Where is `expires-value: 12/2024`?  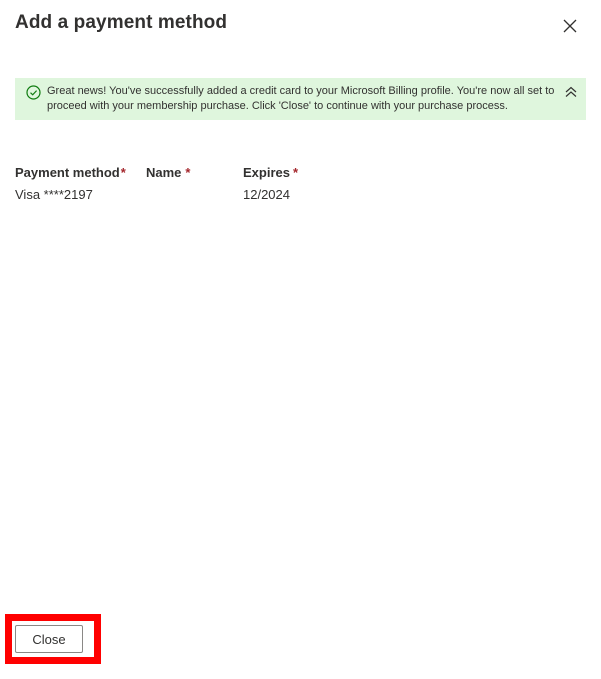 expires-value: 12/2024 is located at coordinates (266, 194).